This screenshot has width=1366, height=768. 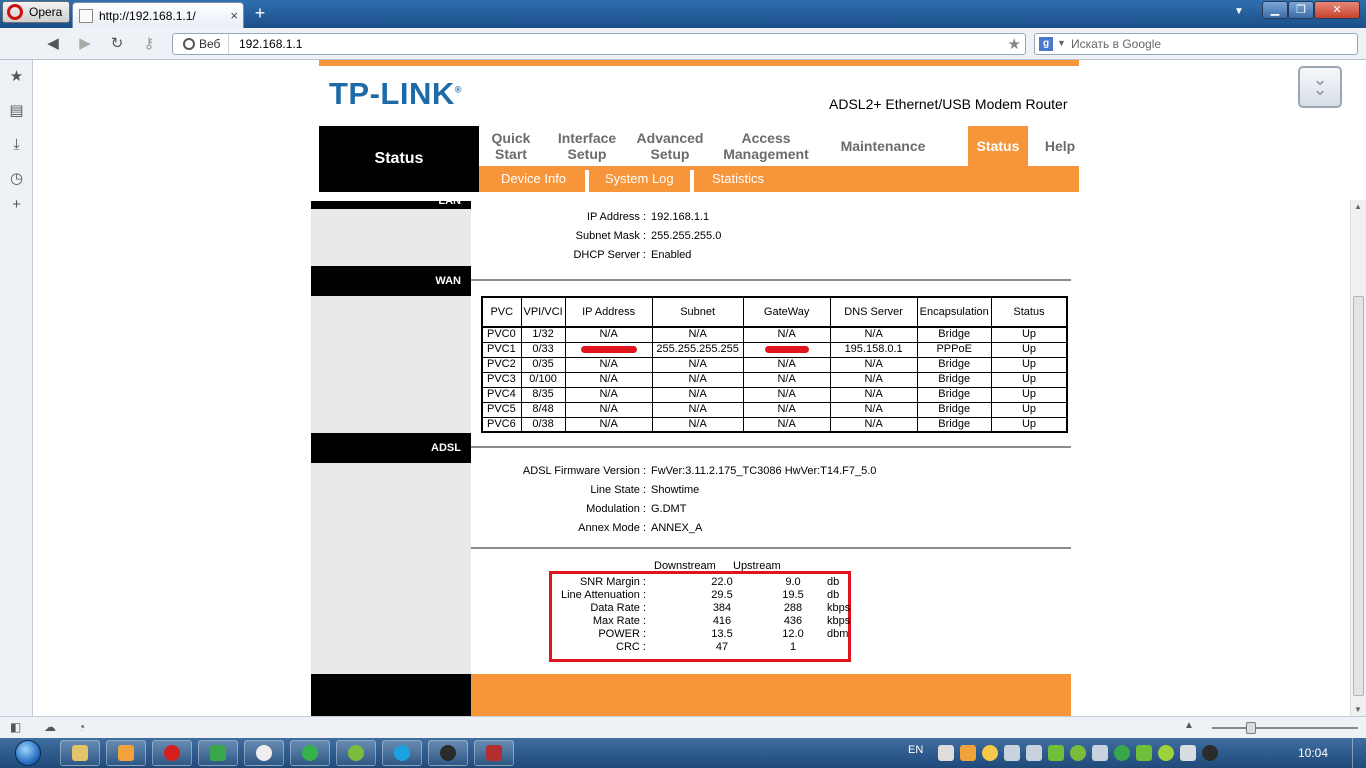 I want to click on downloads-icon: ⤓, so click(x=16, y=144).